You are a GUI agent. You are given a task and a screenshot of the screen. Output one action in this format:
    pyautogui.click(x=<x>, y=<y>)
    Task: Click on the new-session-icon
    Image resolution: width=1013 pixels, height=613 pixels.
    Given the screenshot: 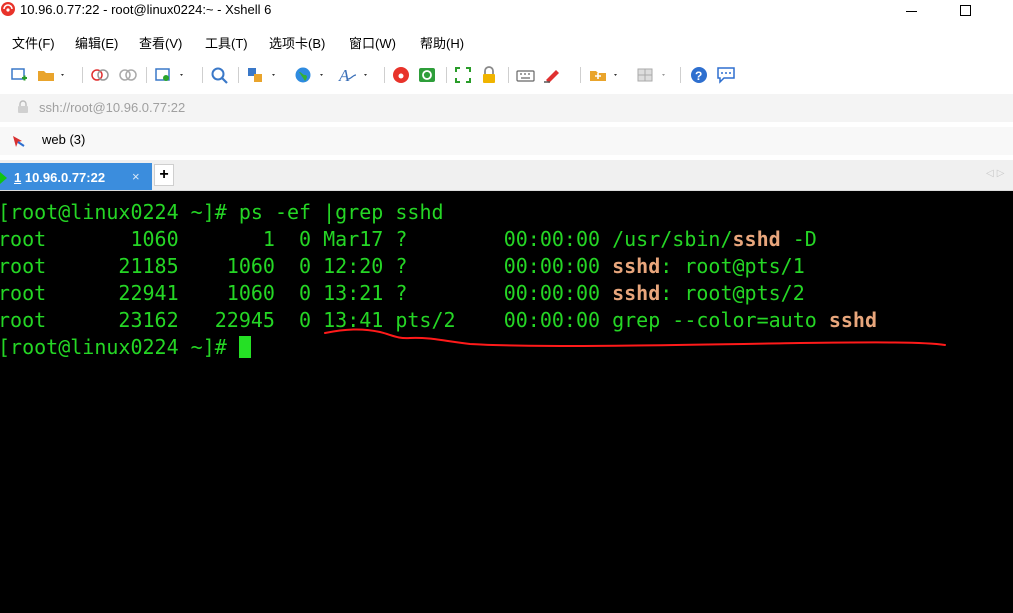 What is the action you would take?
    pyautogui.click(x=19, y=75)
    